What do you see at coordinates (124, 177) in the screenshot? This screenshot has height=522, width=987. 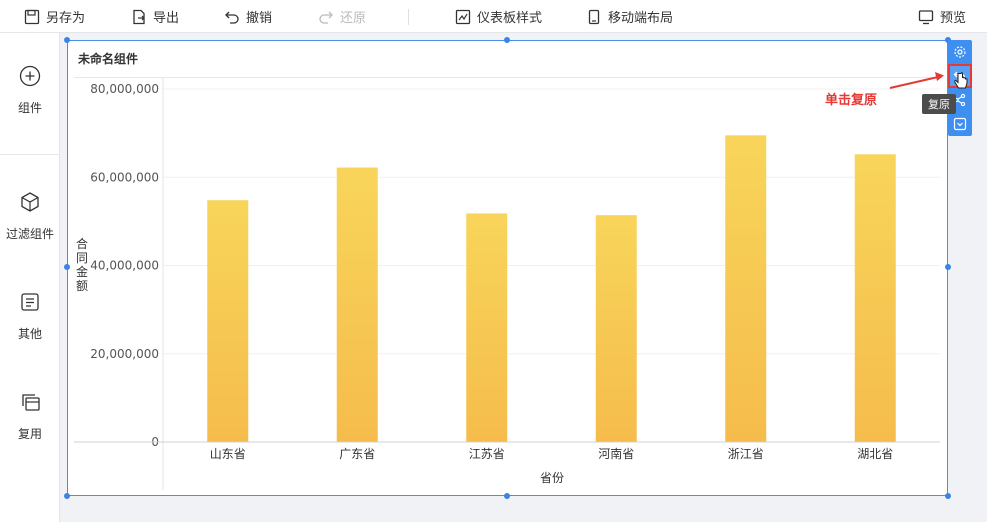 I see `y-tick-label: 60,000,000` at bounding box center [124, 177].